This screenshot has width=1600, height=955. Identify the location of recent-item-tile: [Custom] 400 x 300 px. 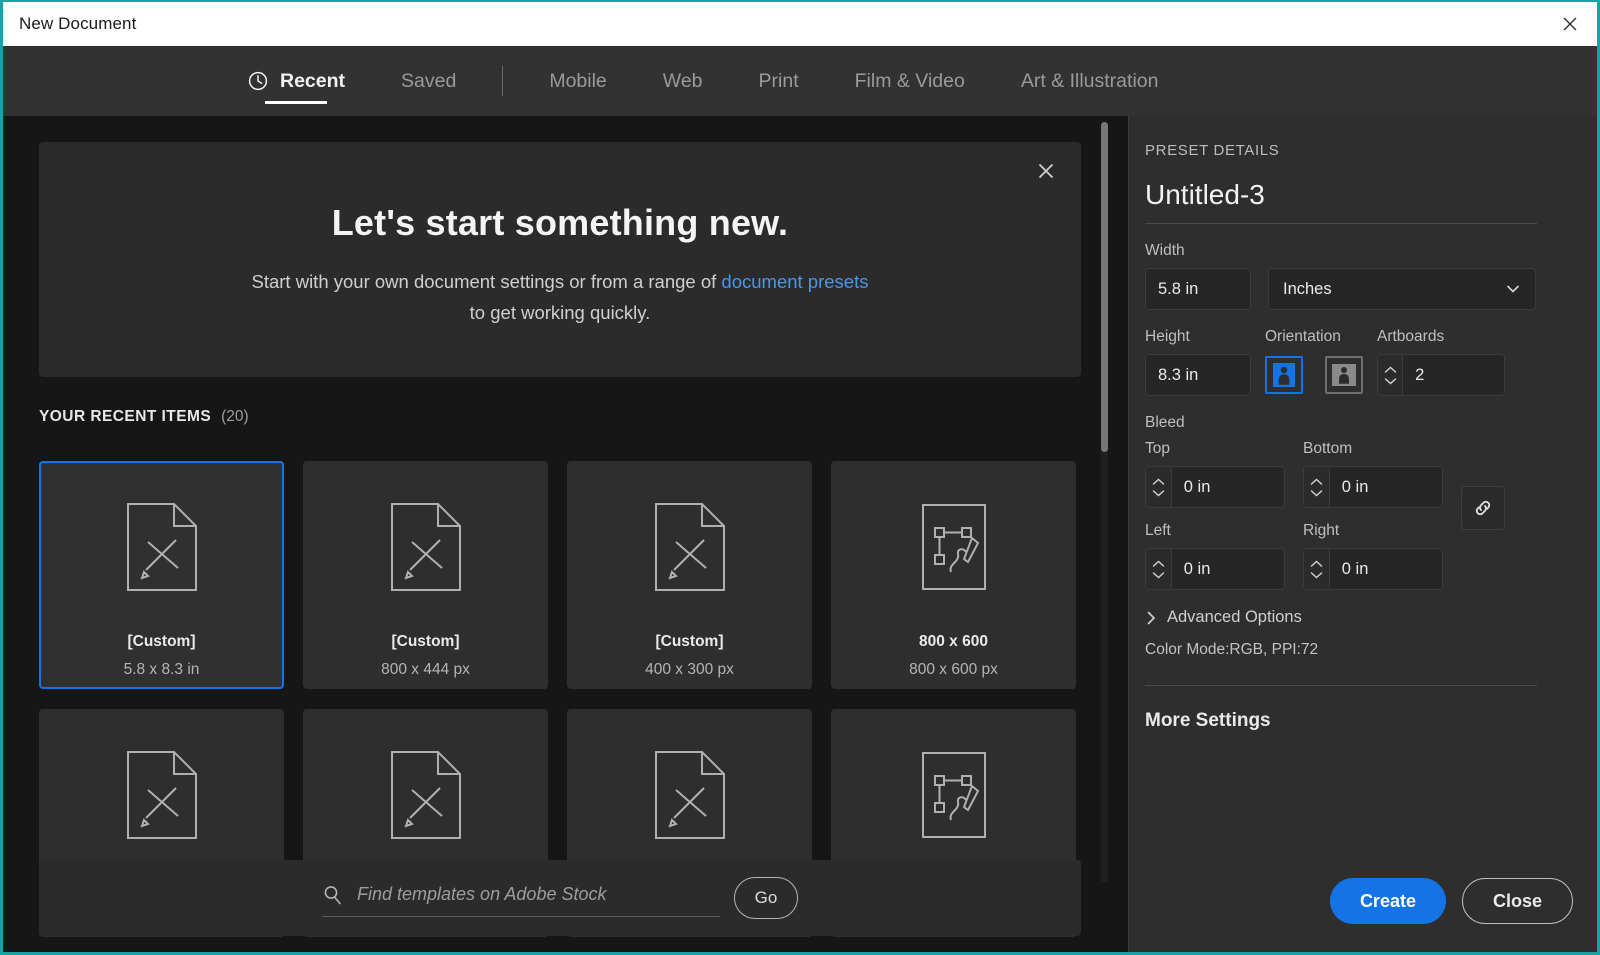
(689, 575).